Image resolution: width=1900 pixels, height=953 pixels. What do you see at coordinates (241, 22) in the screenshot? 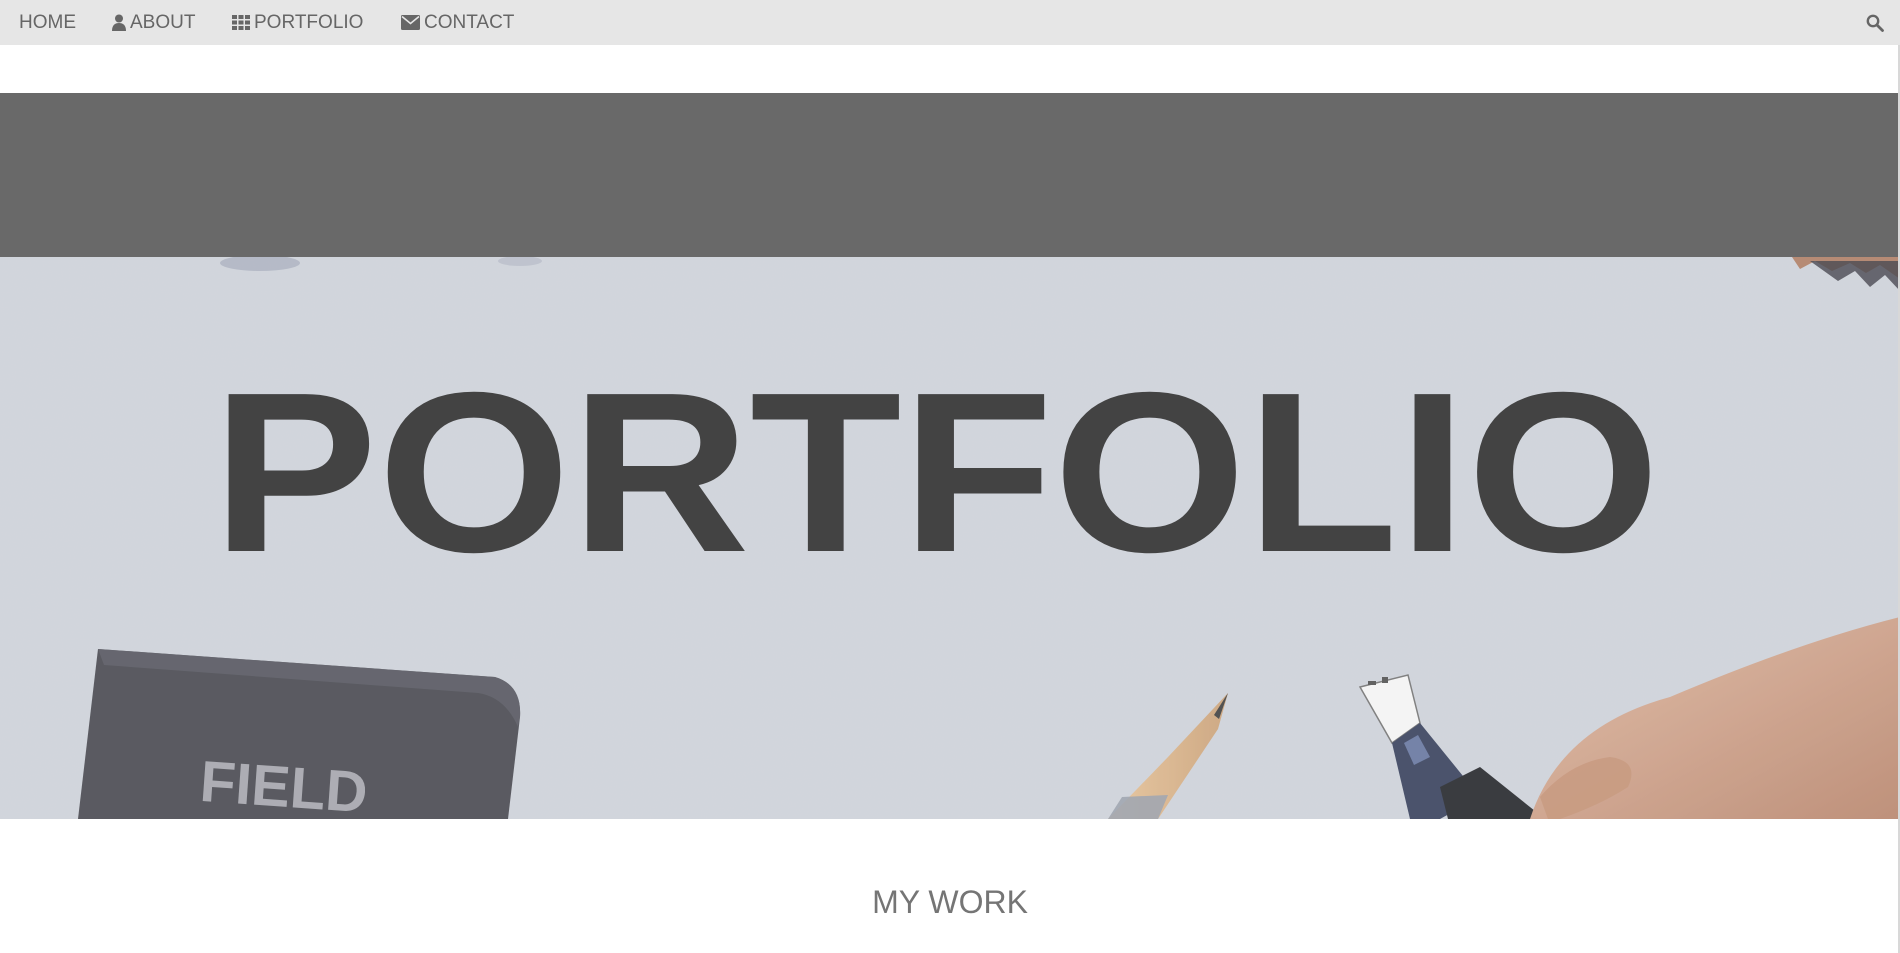
I see `grid-icon` at bounding box center [241, 22].